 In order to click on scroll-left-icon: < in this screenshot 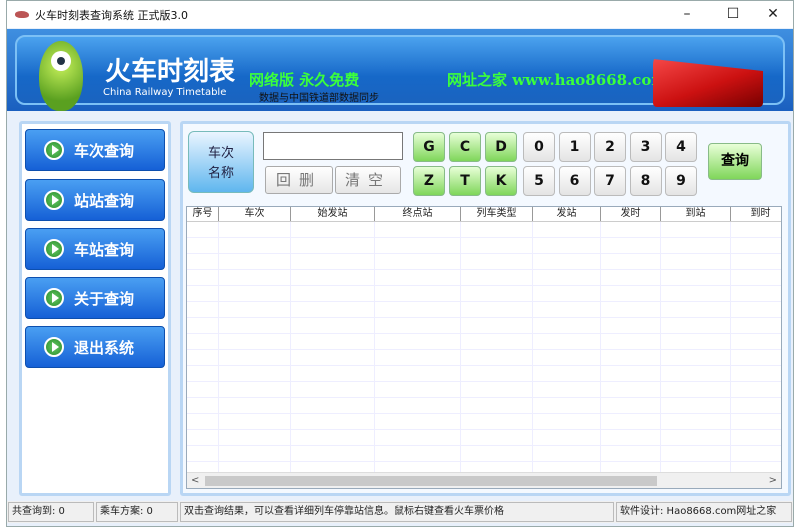, I will do `click(195, 480)`.